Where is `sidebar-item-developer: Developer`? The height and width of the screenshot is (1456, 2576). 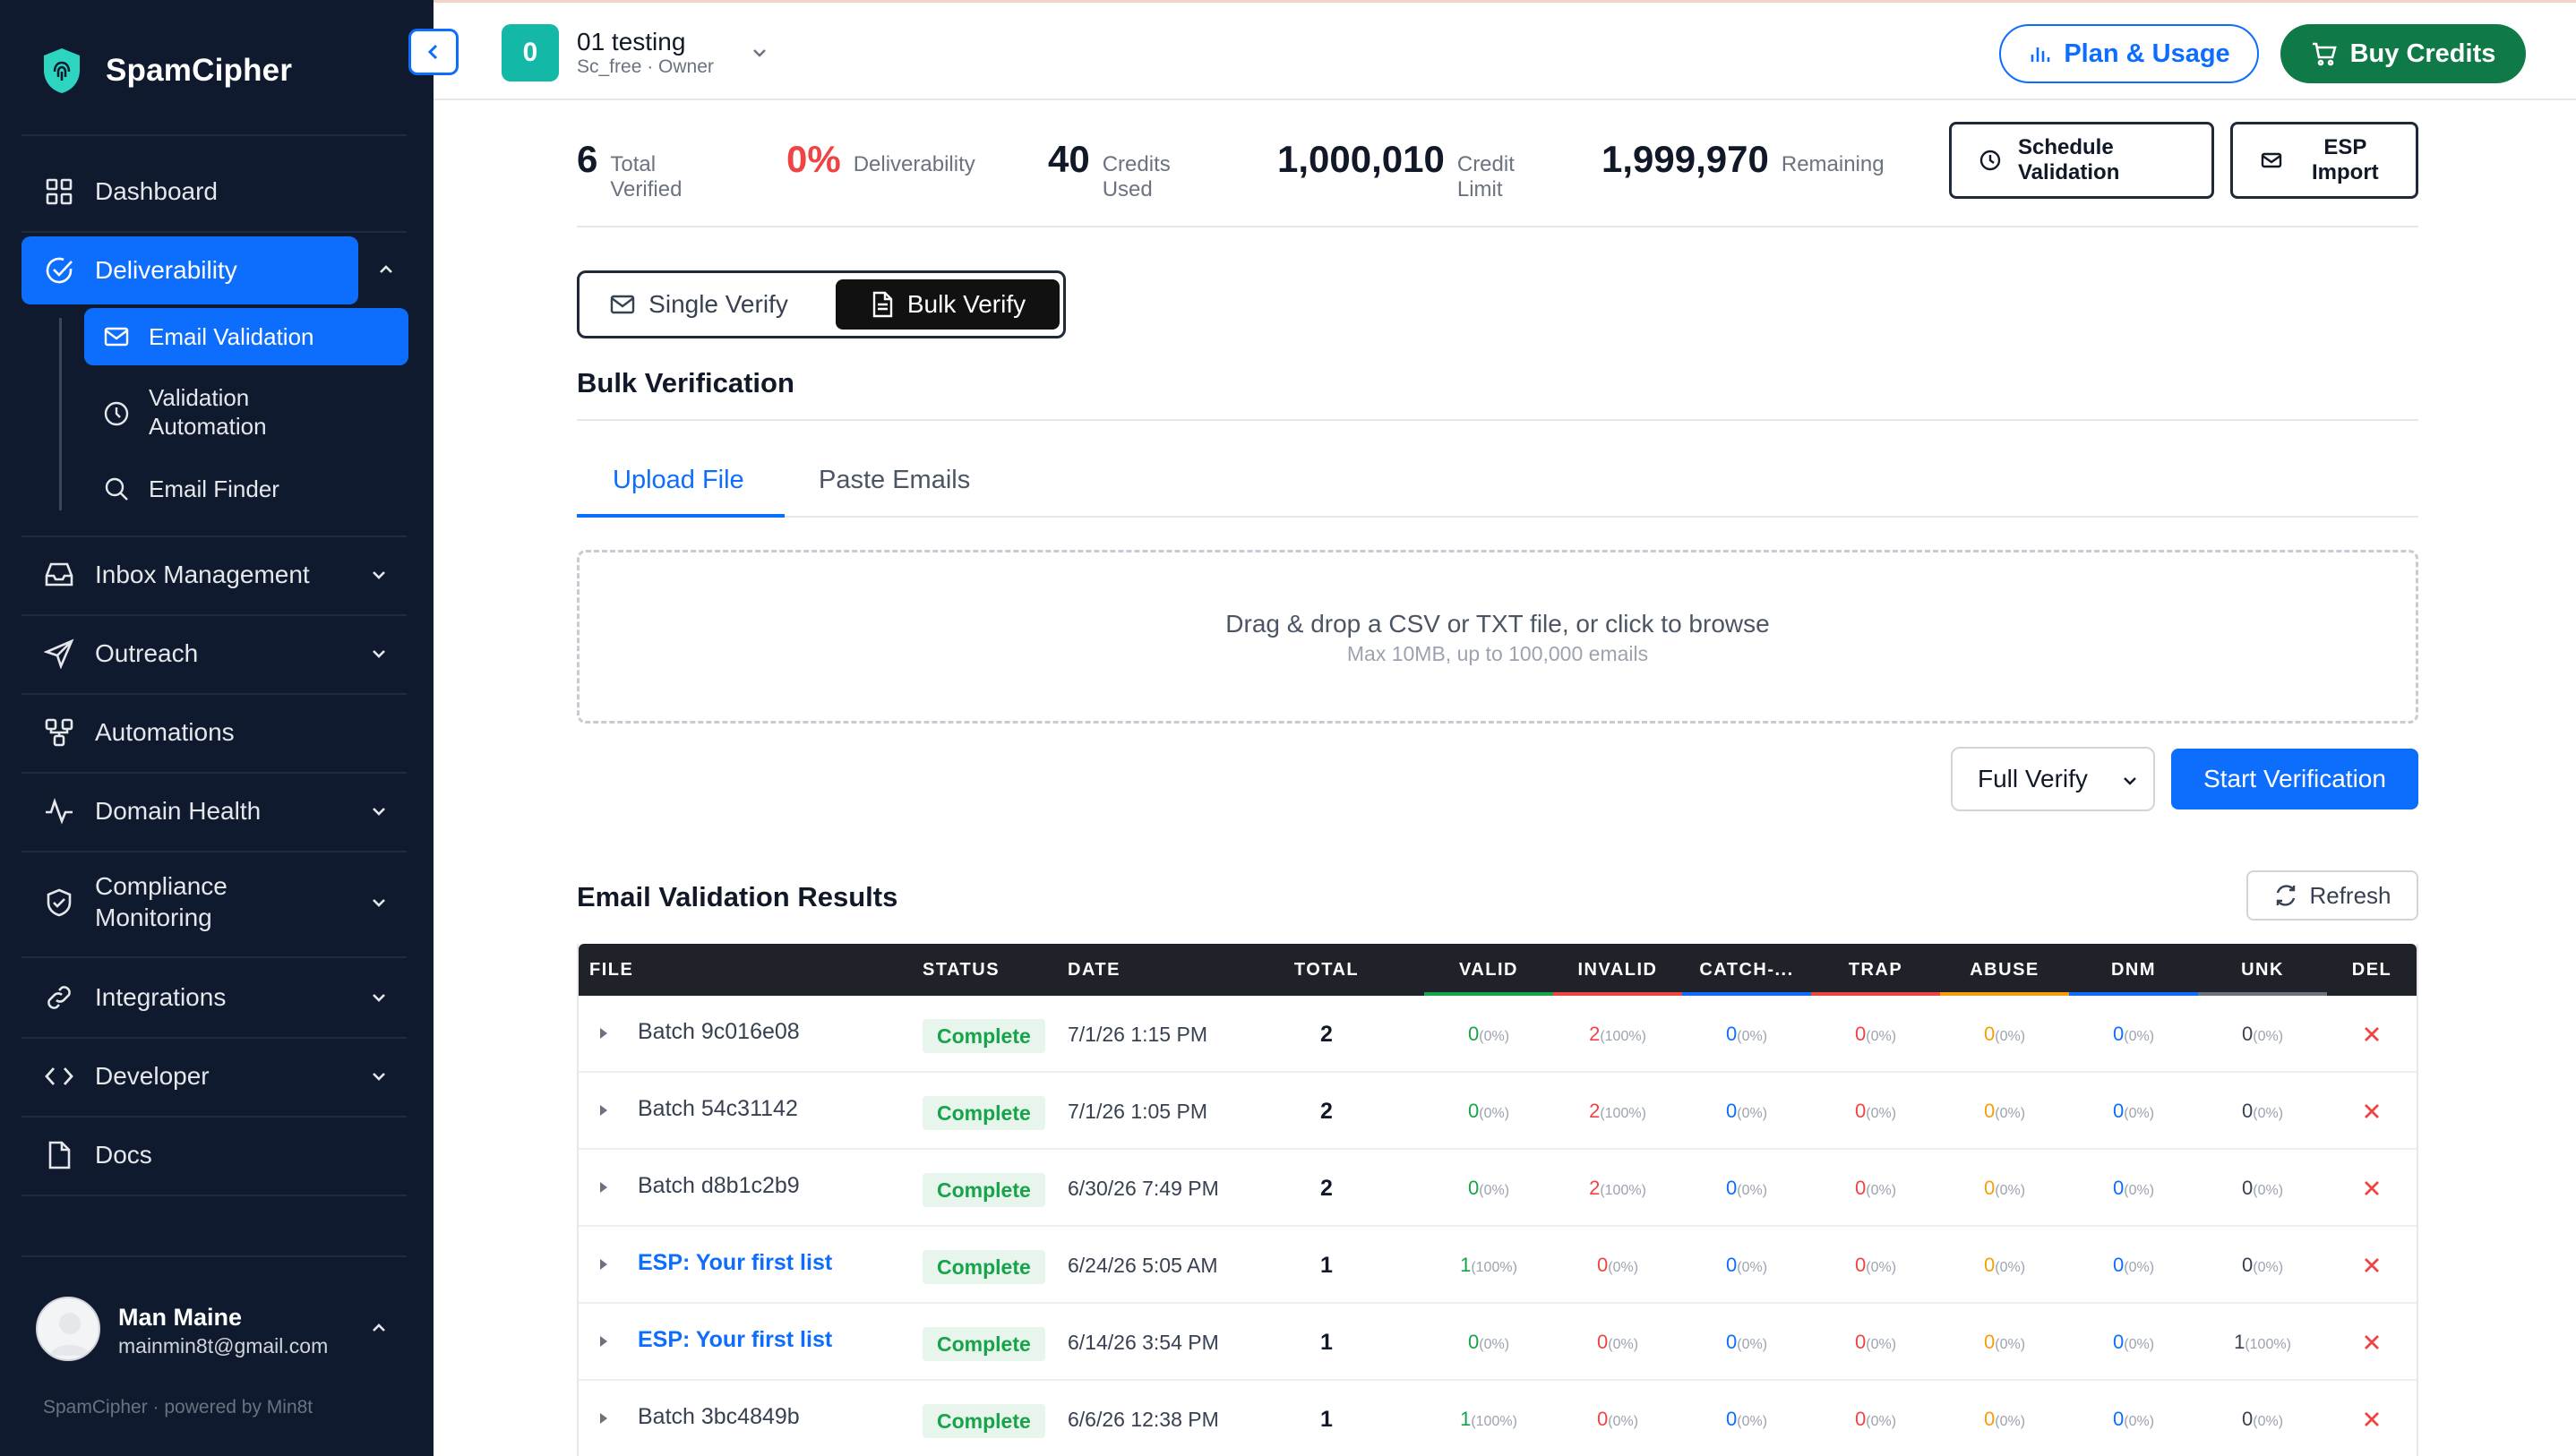
sidebar-item-developer: Developer is located at coordinates (214, 1076).